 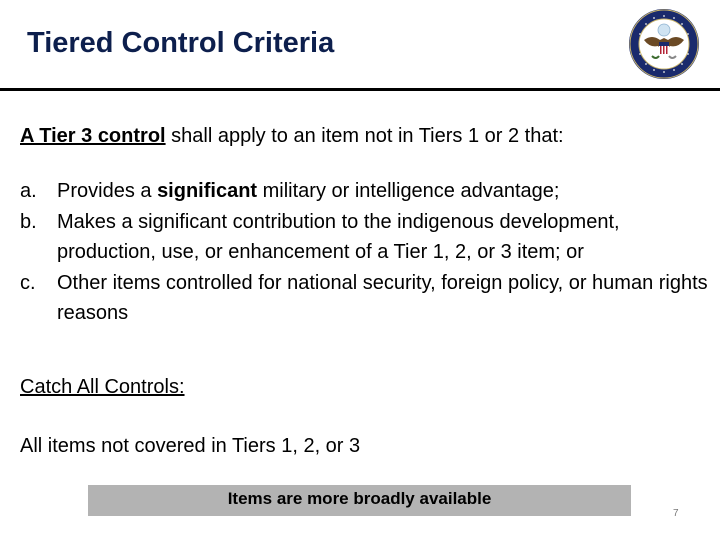 I want to click on criteria-emphasis: significant, so click(x=207, y=191).